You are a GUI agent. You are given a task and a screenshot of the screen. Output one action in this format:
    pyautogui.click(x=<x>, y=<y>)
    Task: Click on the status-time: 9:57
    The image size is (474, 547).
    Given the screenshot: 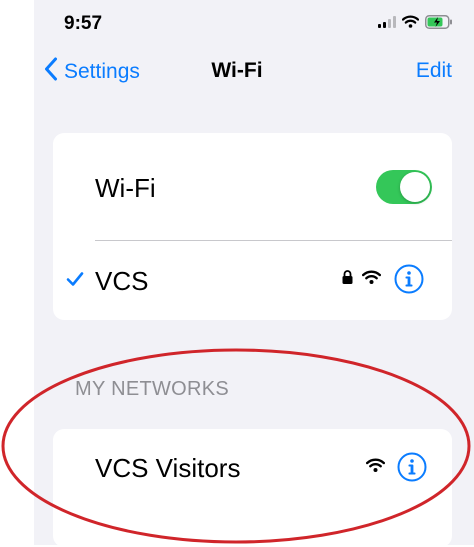 What is the action you would take?
    pyautogui.click(x=83, y=23)
    